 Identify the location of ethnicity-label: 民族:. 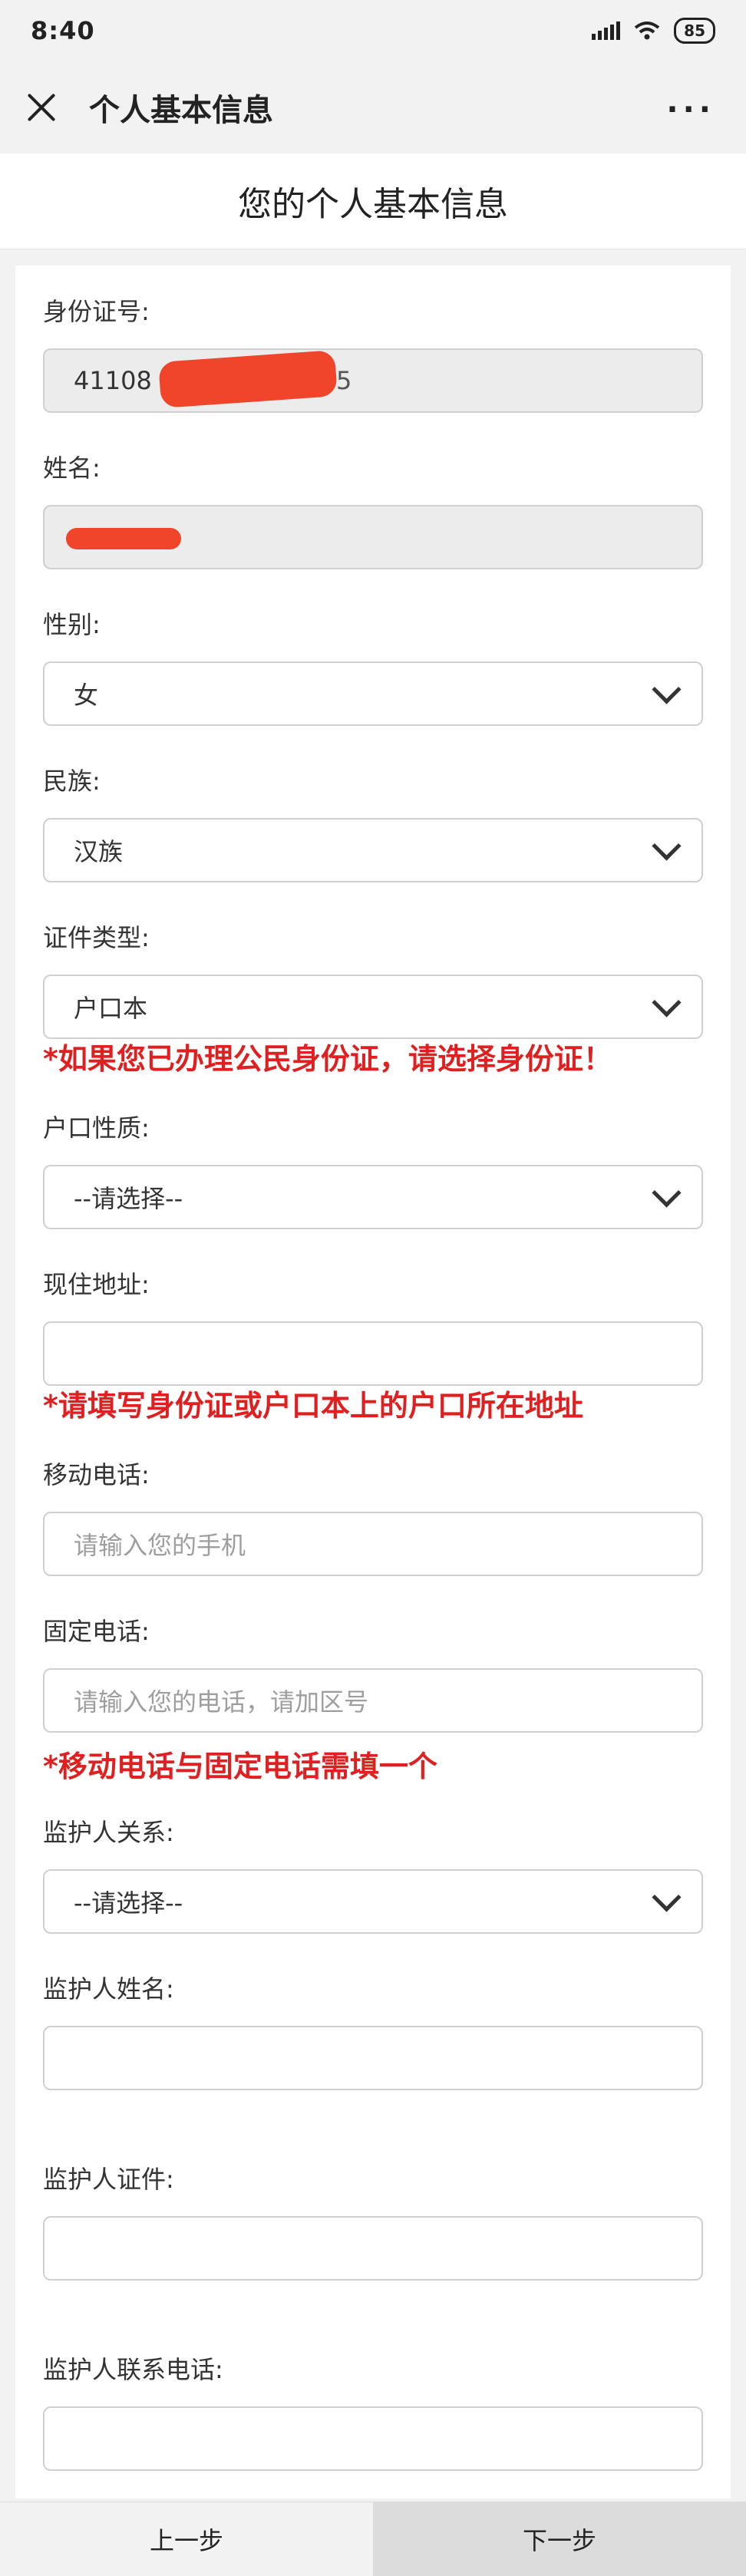
(72, 781).